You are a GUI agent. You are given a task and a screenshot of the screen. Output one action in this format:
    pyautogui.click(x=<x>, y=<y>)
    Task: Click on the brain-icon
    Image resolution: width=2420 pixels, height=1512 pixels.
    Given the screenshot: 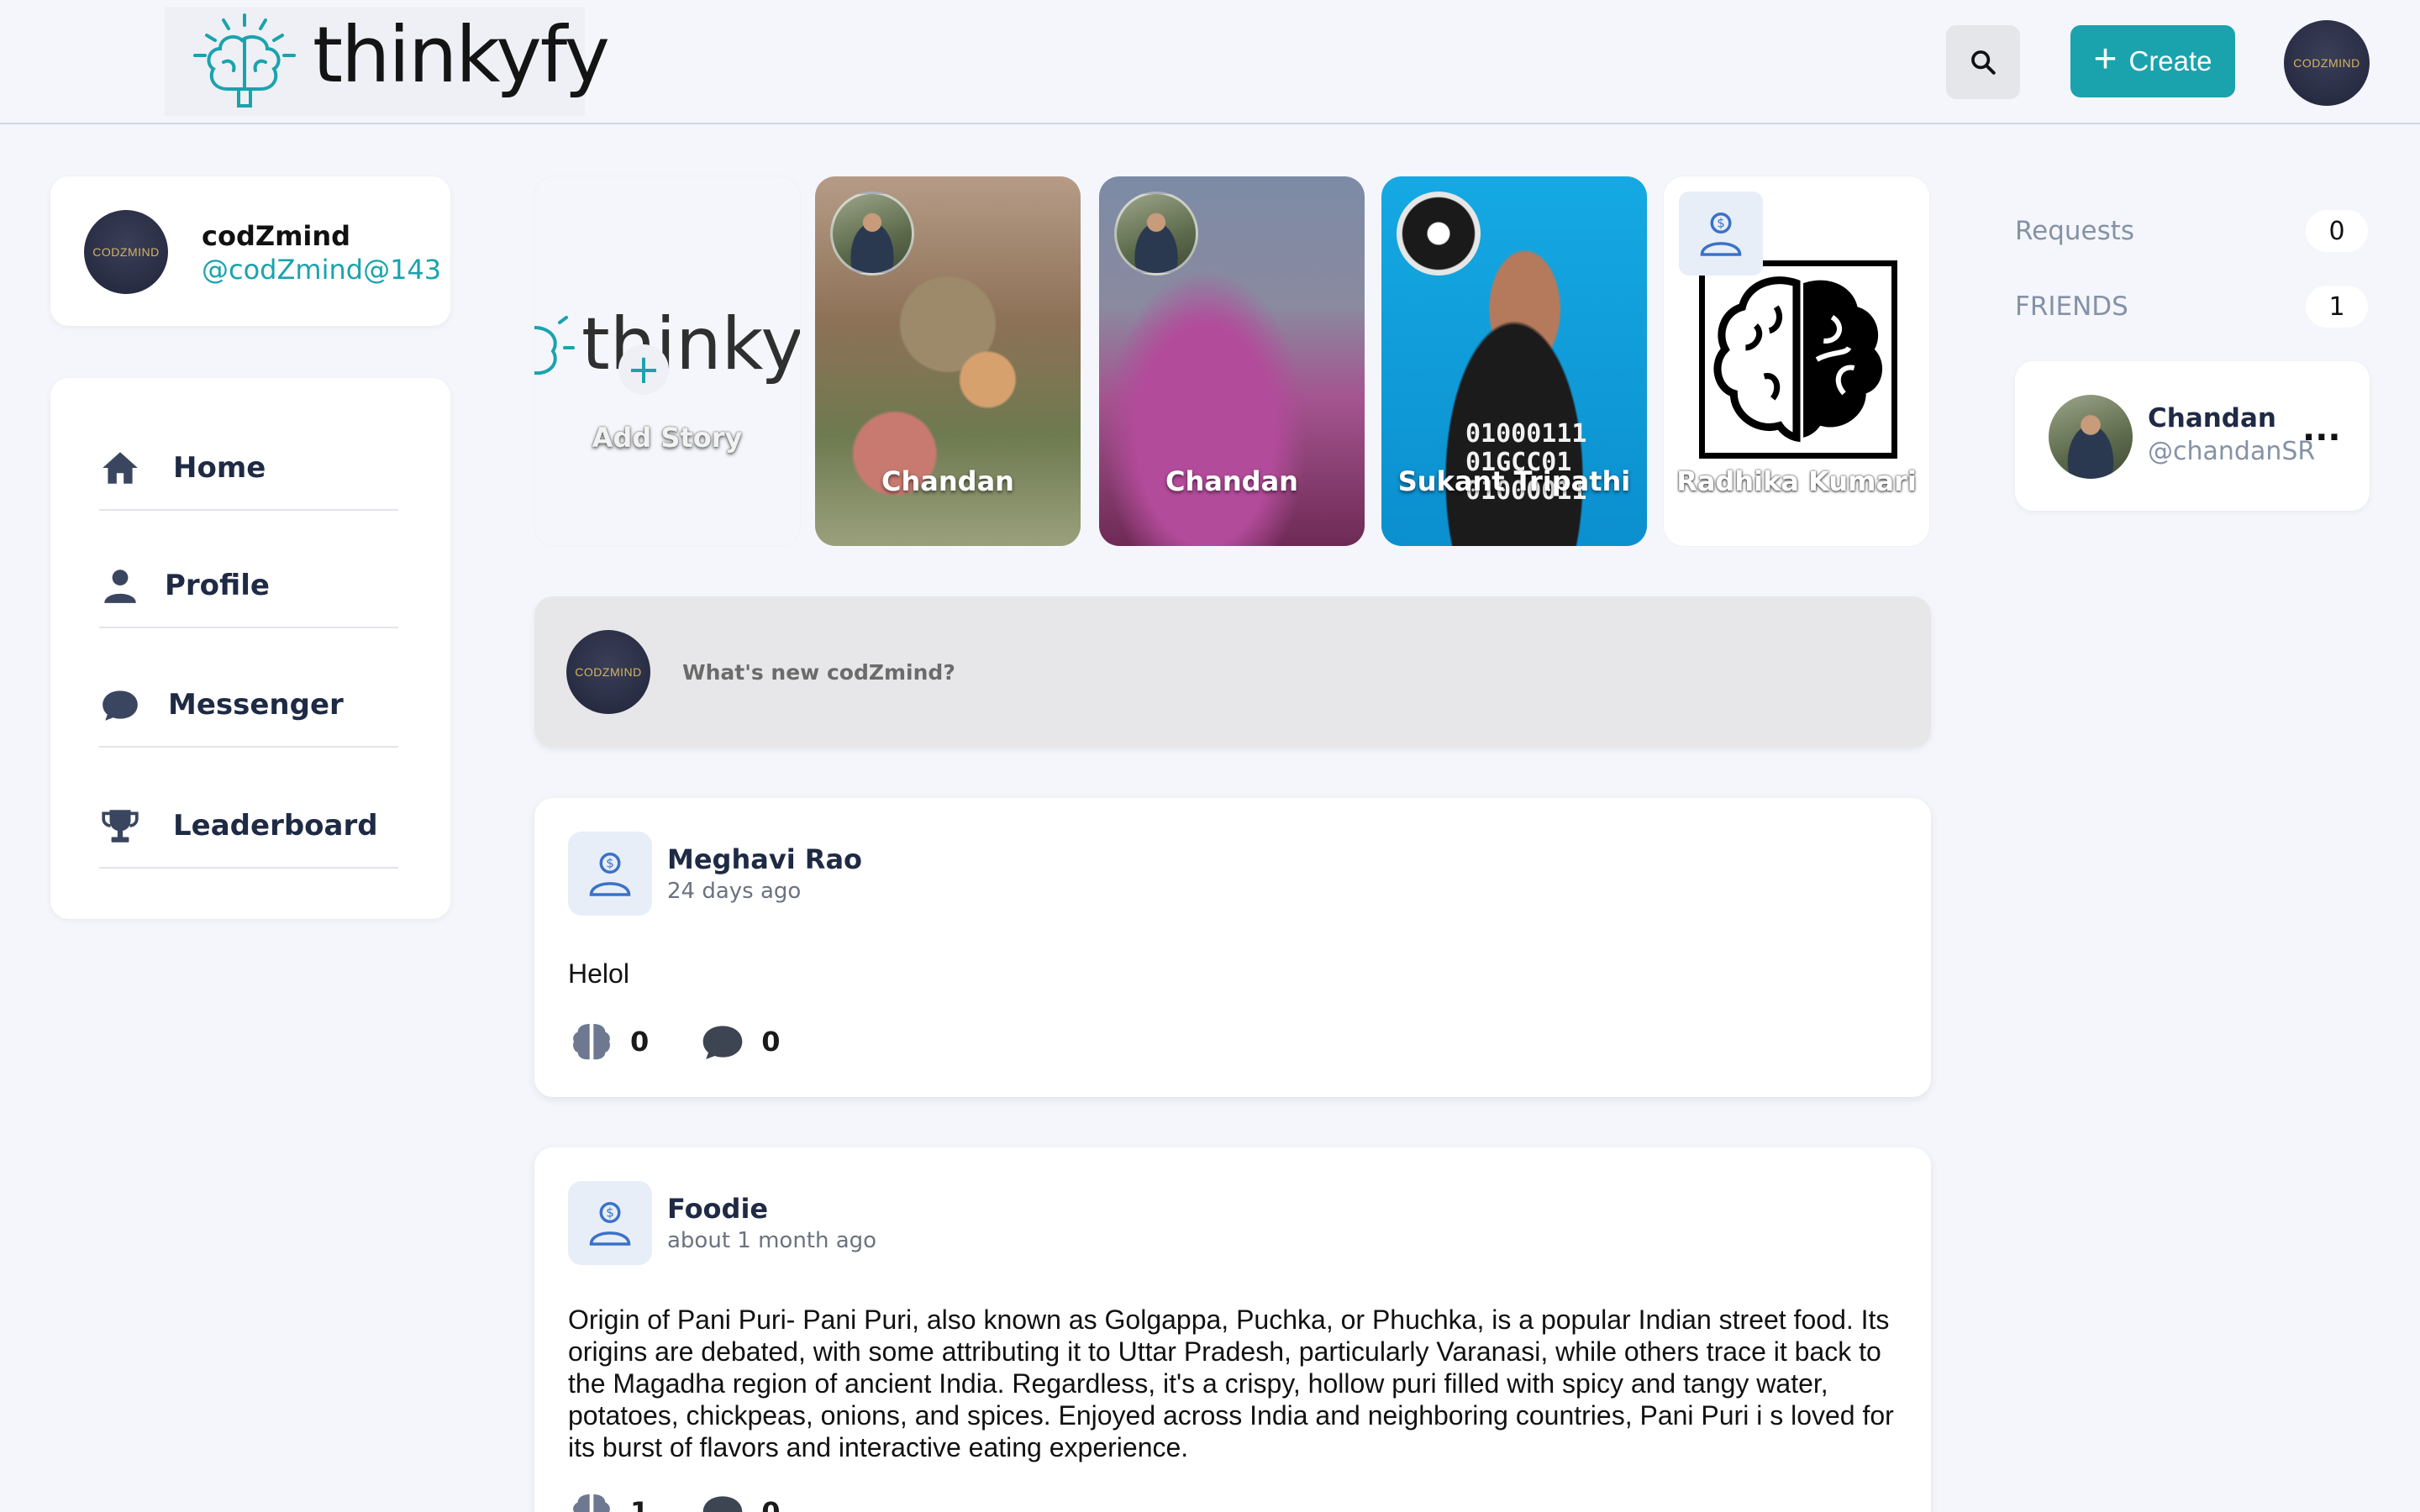 What is the action you would take?
    pyautogui.click(x=1798, y=359)
    